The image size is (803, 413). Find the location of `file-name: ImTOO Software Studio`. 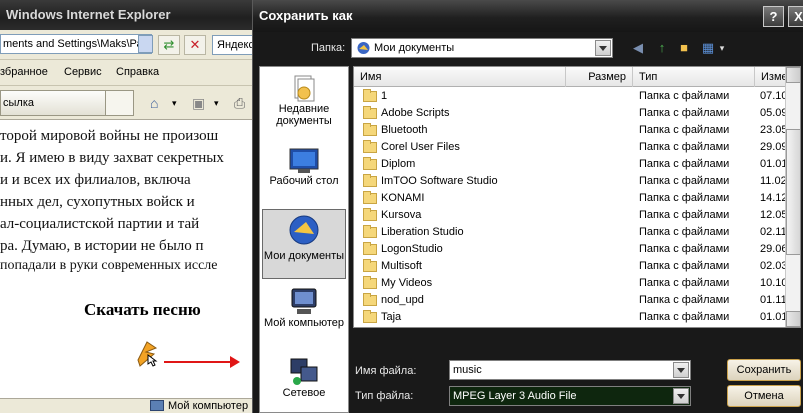

file-name: ImTOO Software Studio is located at coordinates (439, 181).